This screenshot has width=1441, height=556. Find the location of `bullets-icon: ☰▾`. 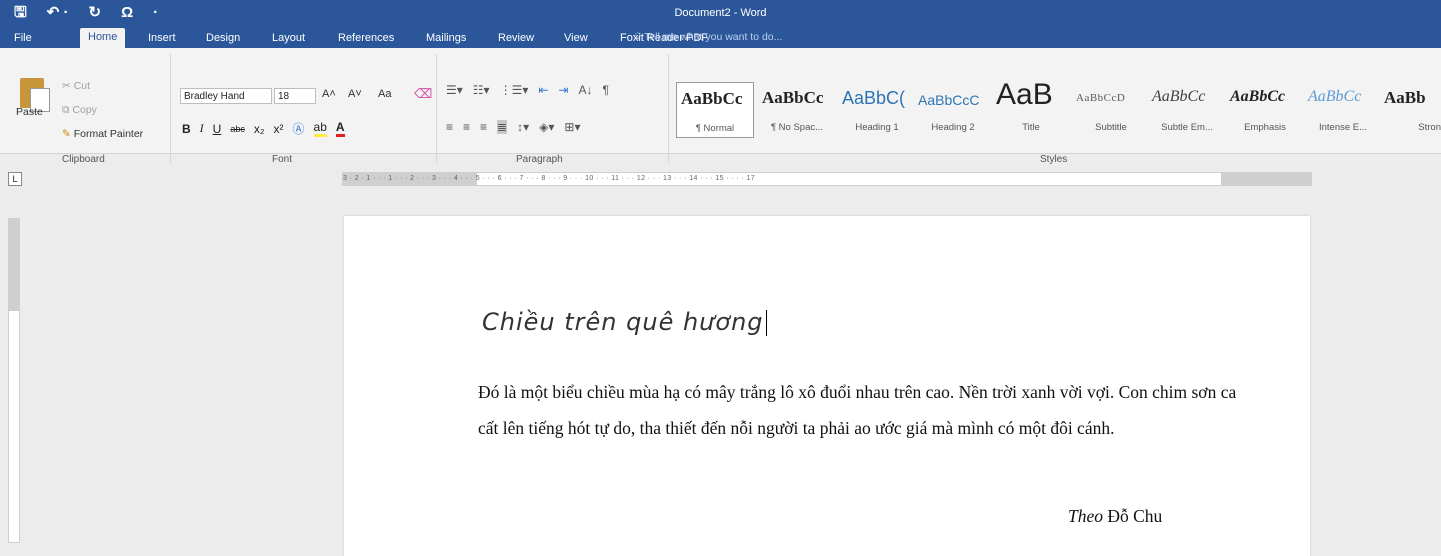

bullets-icon: ☰▾ is located at coordinates (454, 90).